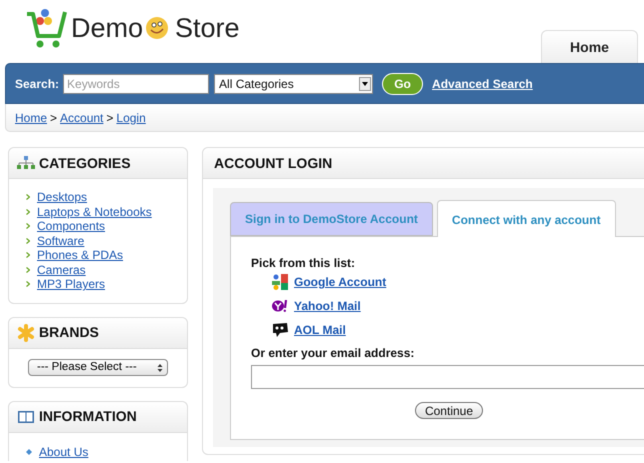  I want to click on home-tab: Home, so click(589, 46).